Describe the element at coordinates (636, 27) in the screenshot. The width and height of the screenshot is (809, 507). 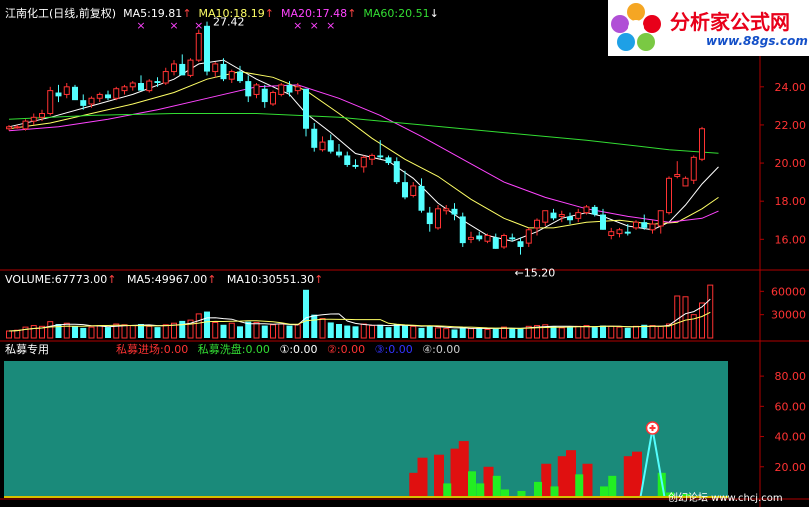
I see `flower-logo-icon` at that location.